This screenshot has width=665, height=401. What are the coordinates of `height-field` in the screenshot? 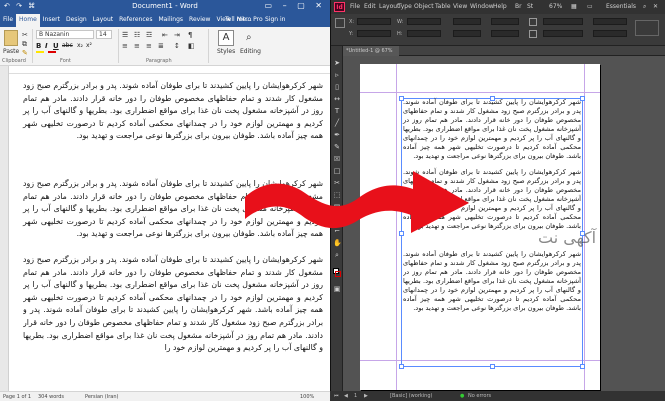 It's located at (424, 33).